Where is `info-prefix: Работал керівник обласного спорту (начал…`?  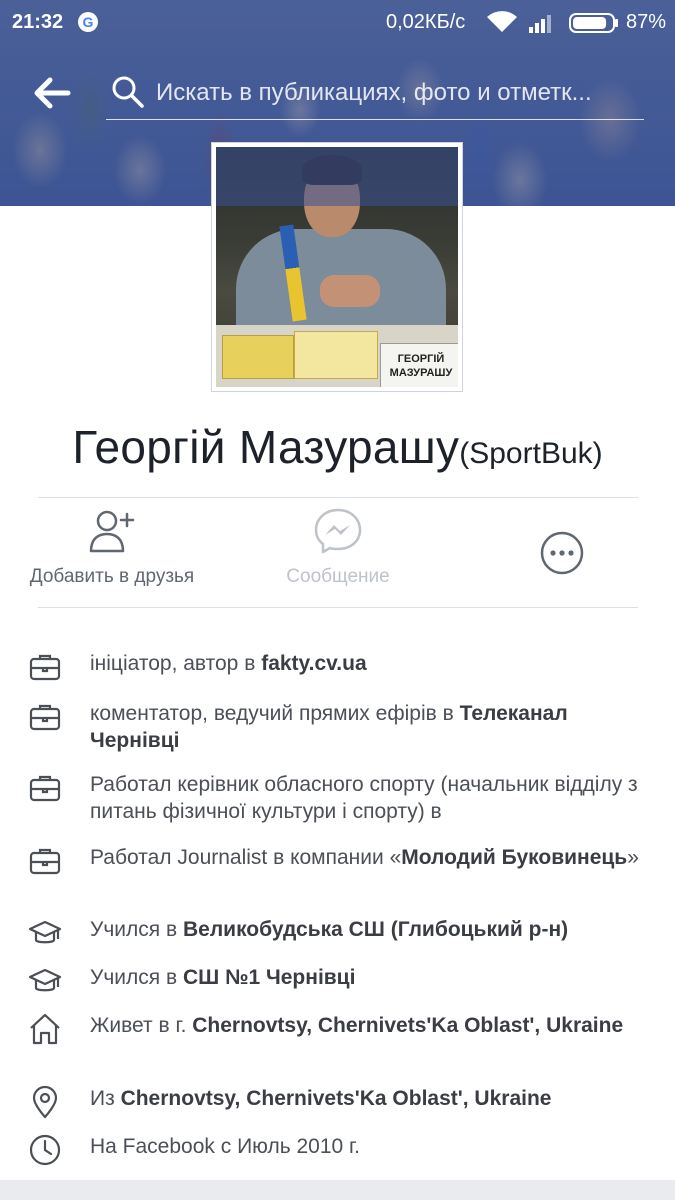 info-prefix: Работал керівник обласного спорту (начал… is located at coordinates (364, 798).